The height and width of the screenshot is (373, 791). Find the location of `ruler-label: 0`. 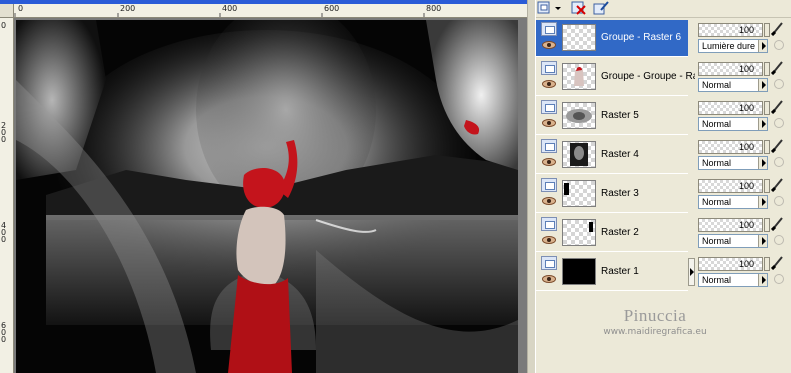

ruler-label: 0 is located at coordinates (21, 8).